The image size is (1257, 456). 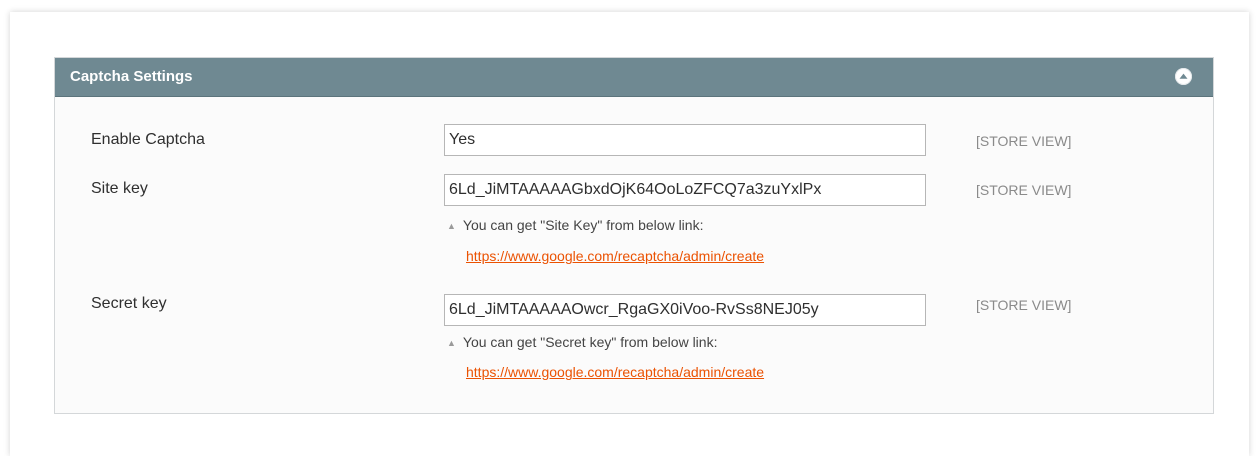 What do you see at coordinates (1183, 76) in the screenshot?
I see `chevron-up-icon` at bounding box center [1183, 76].